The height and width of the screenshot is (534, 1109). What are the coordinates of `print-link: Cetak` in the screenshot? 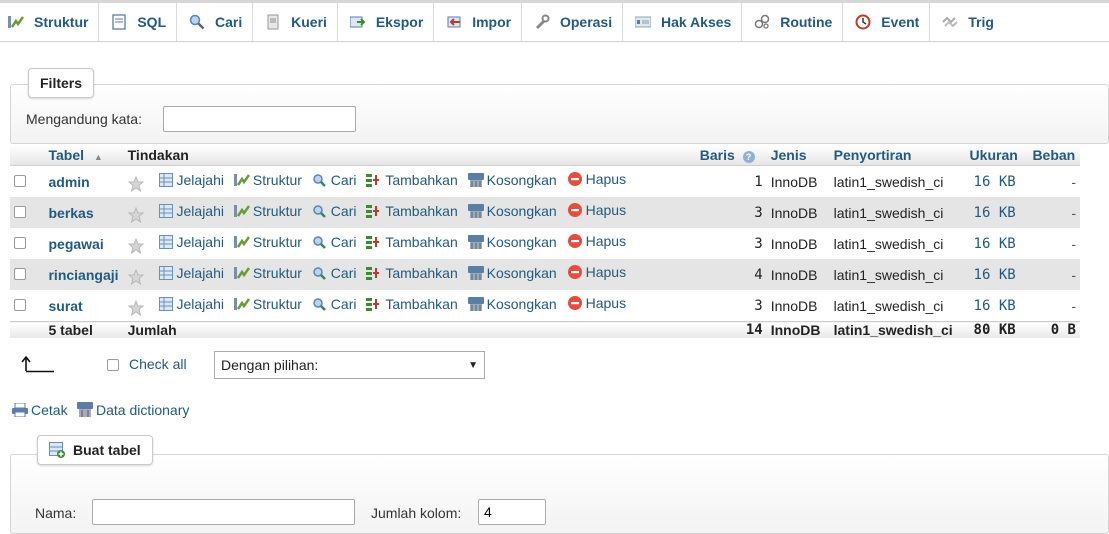 It's located at (40, 410).